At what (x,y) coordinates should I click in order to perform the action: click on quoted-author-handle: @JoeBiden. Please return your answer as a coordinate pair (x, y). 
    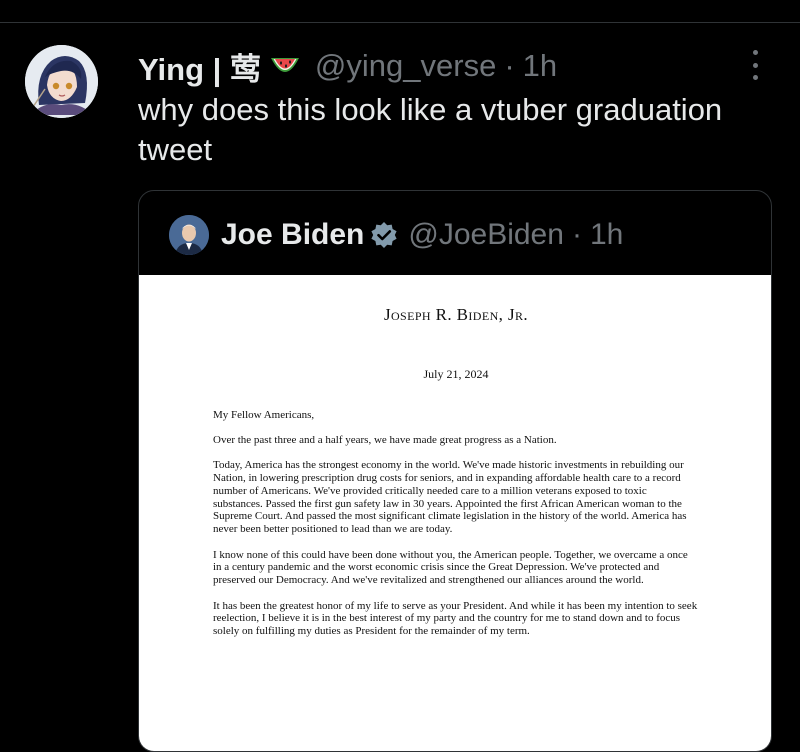
    Looking at the image, I should click on (486, 235).